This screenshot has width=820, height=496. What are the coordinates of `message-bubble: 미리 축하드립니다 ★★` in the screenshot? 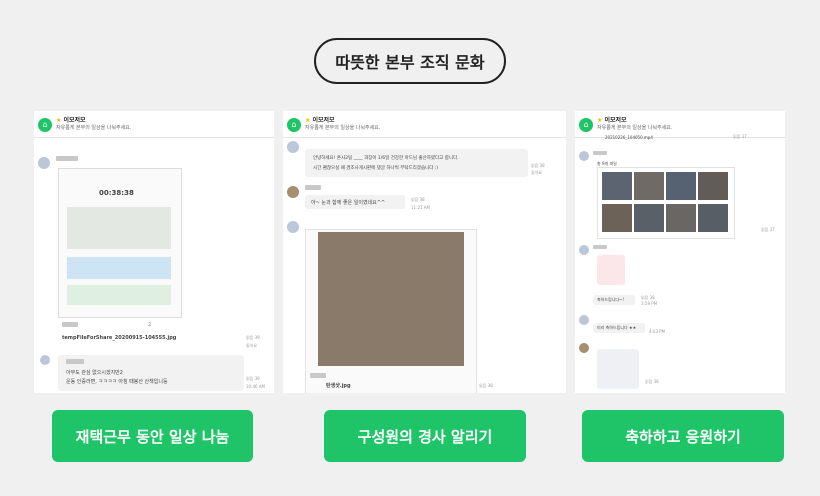 It's located at (619, 328).